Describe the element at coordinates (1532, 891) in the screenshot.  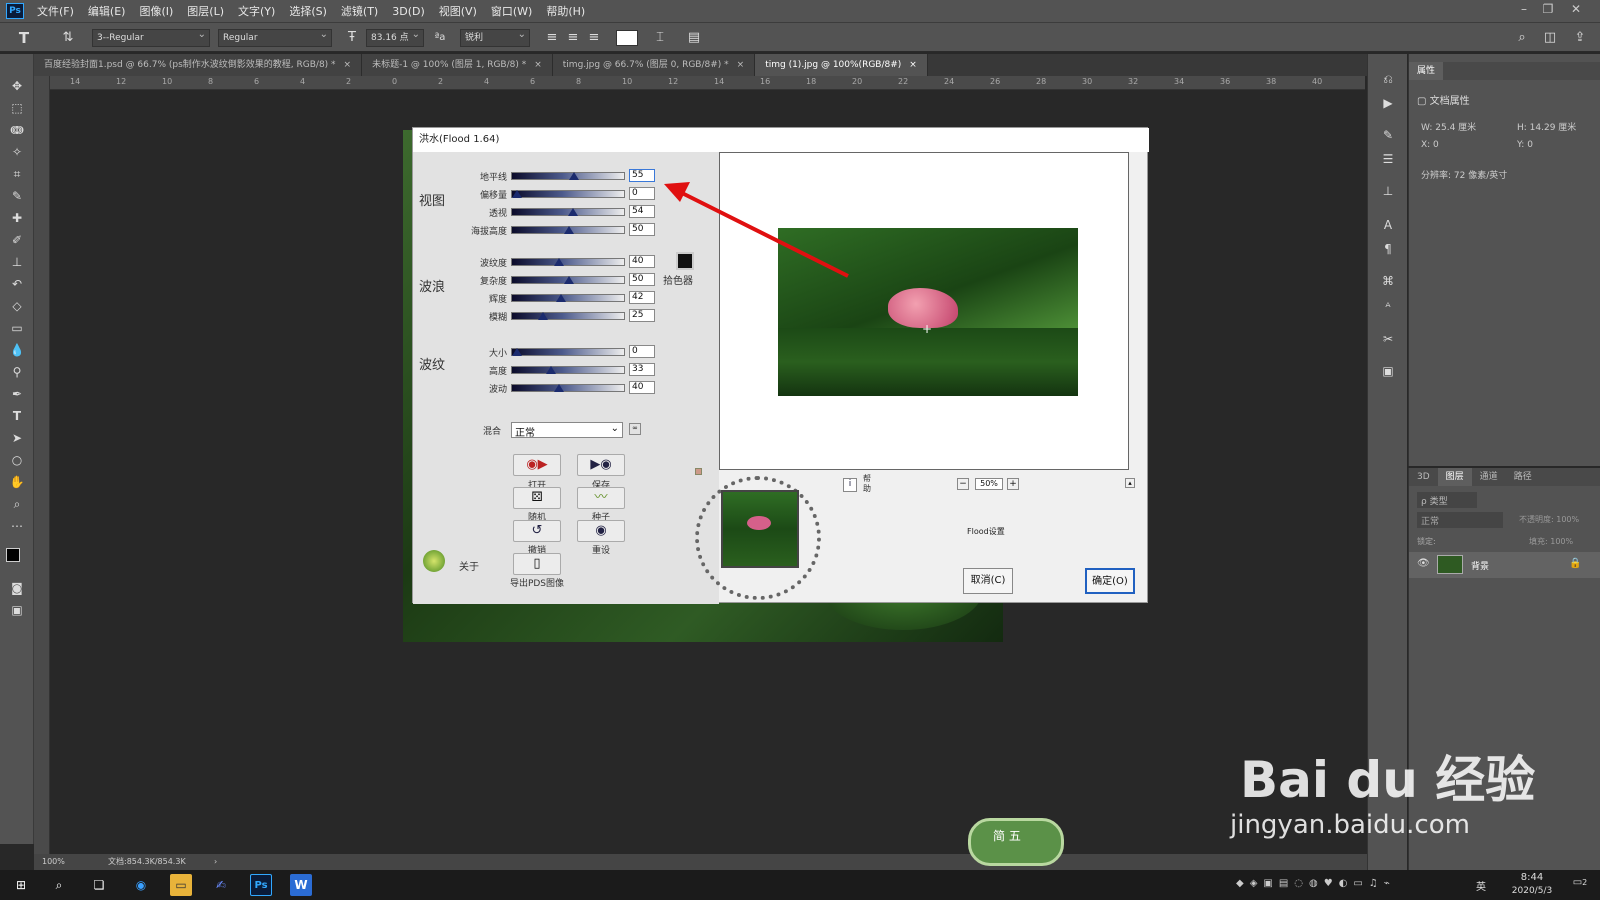
I see `clock-date: 2020/5/3` at that location.